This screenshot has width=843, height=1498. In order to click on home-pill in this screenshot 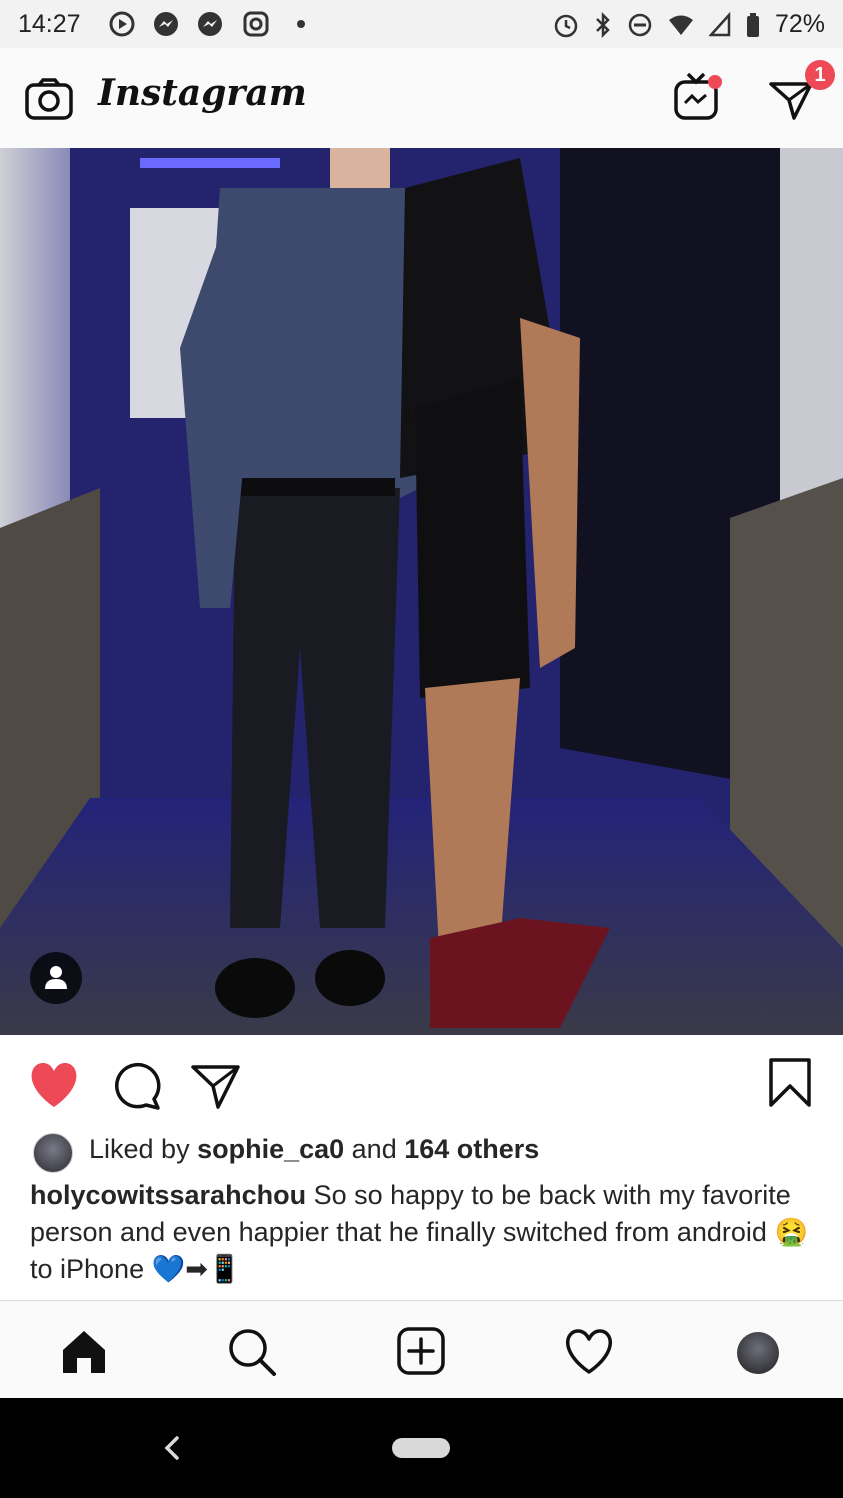, I will do `click(421, 1448)`.